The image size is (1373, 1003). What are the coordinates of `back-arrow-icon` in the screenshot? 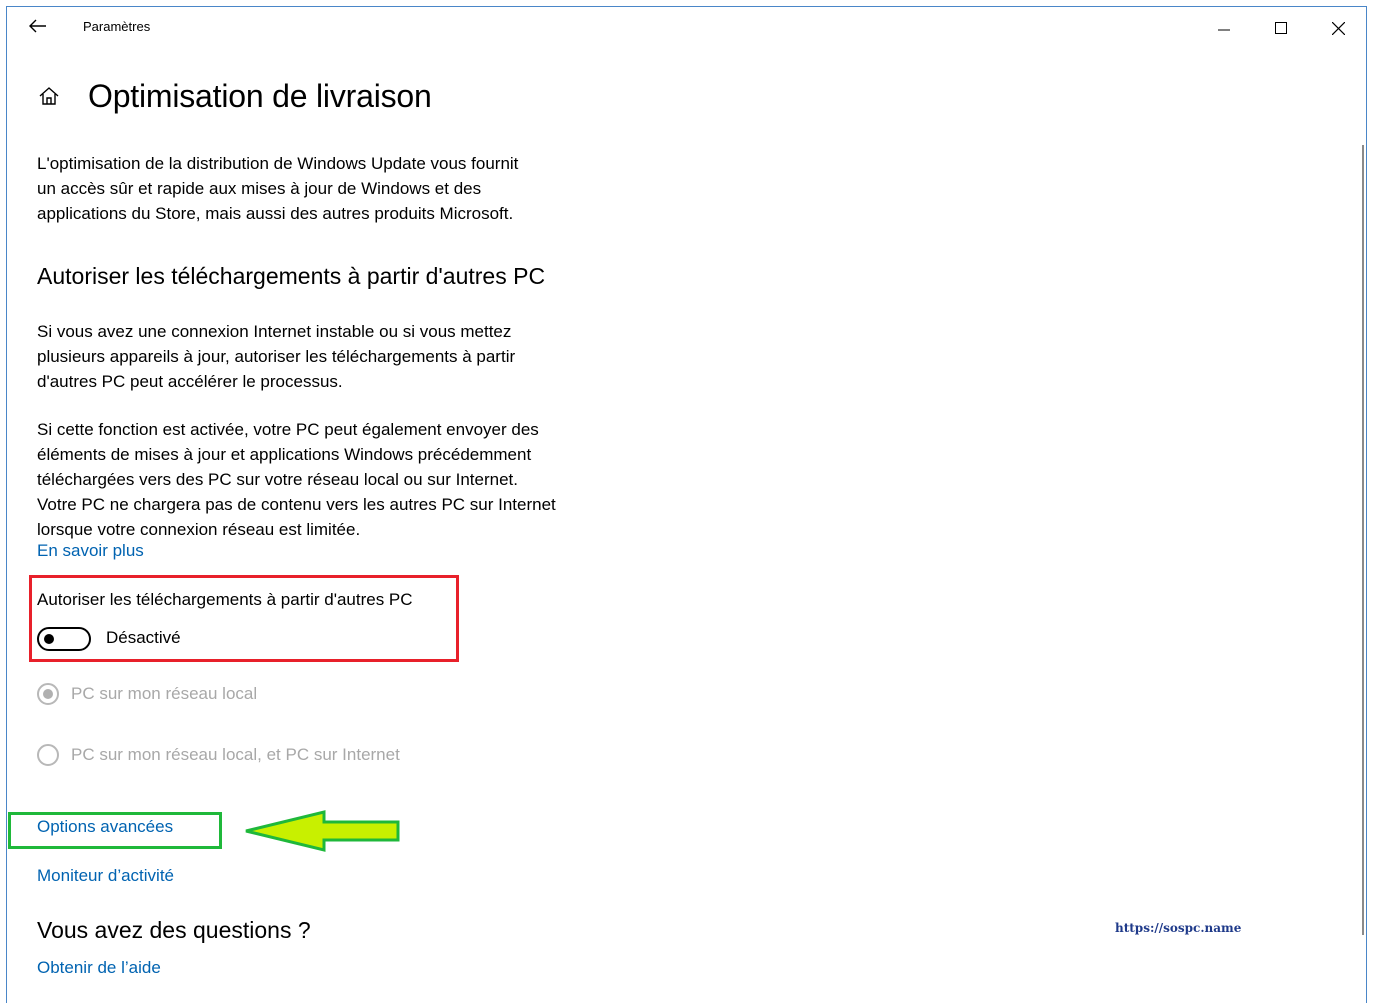 It's located at (37, 26).